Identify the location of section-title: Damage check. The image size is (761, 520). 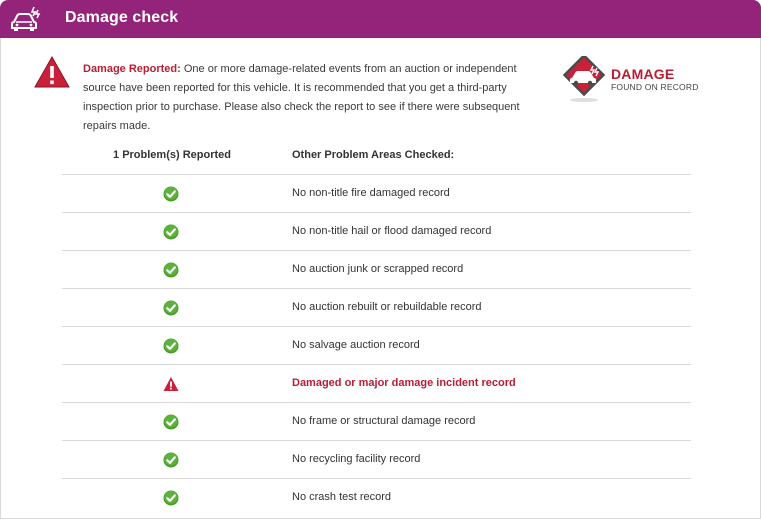
(122, 17).